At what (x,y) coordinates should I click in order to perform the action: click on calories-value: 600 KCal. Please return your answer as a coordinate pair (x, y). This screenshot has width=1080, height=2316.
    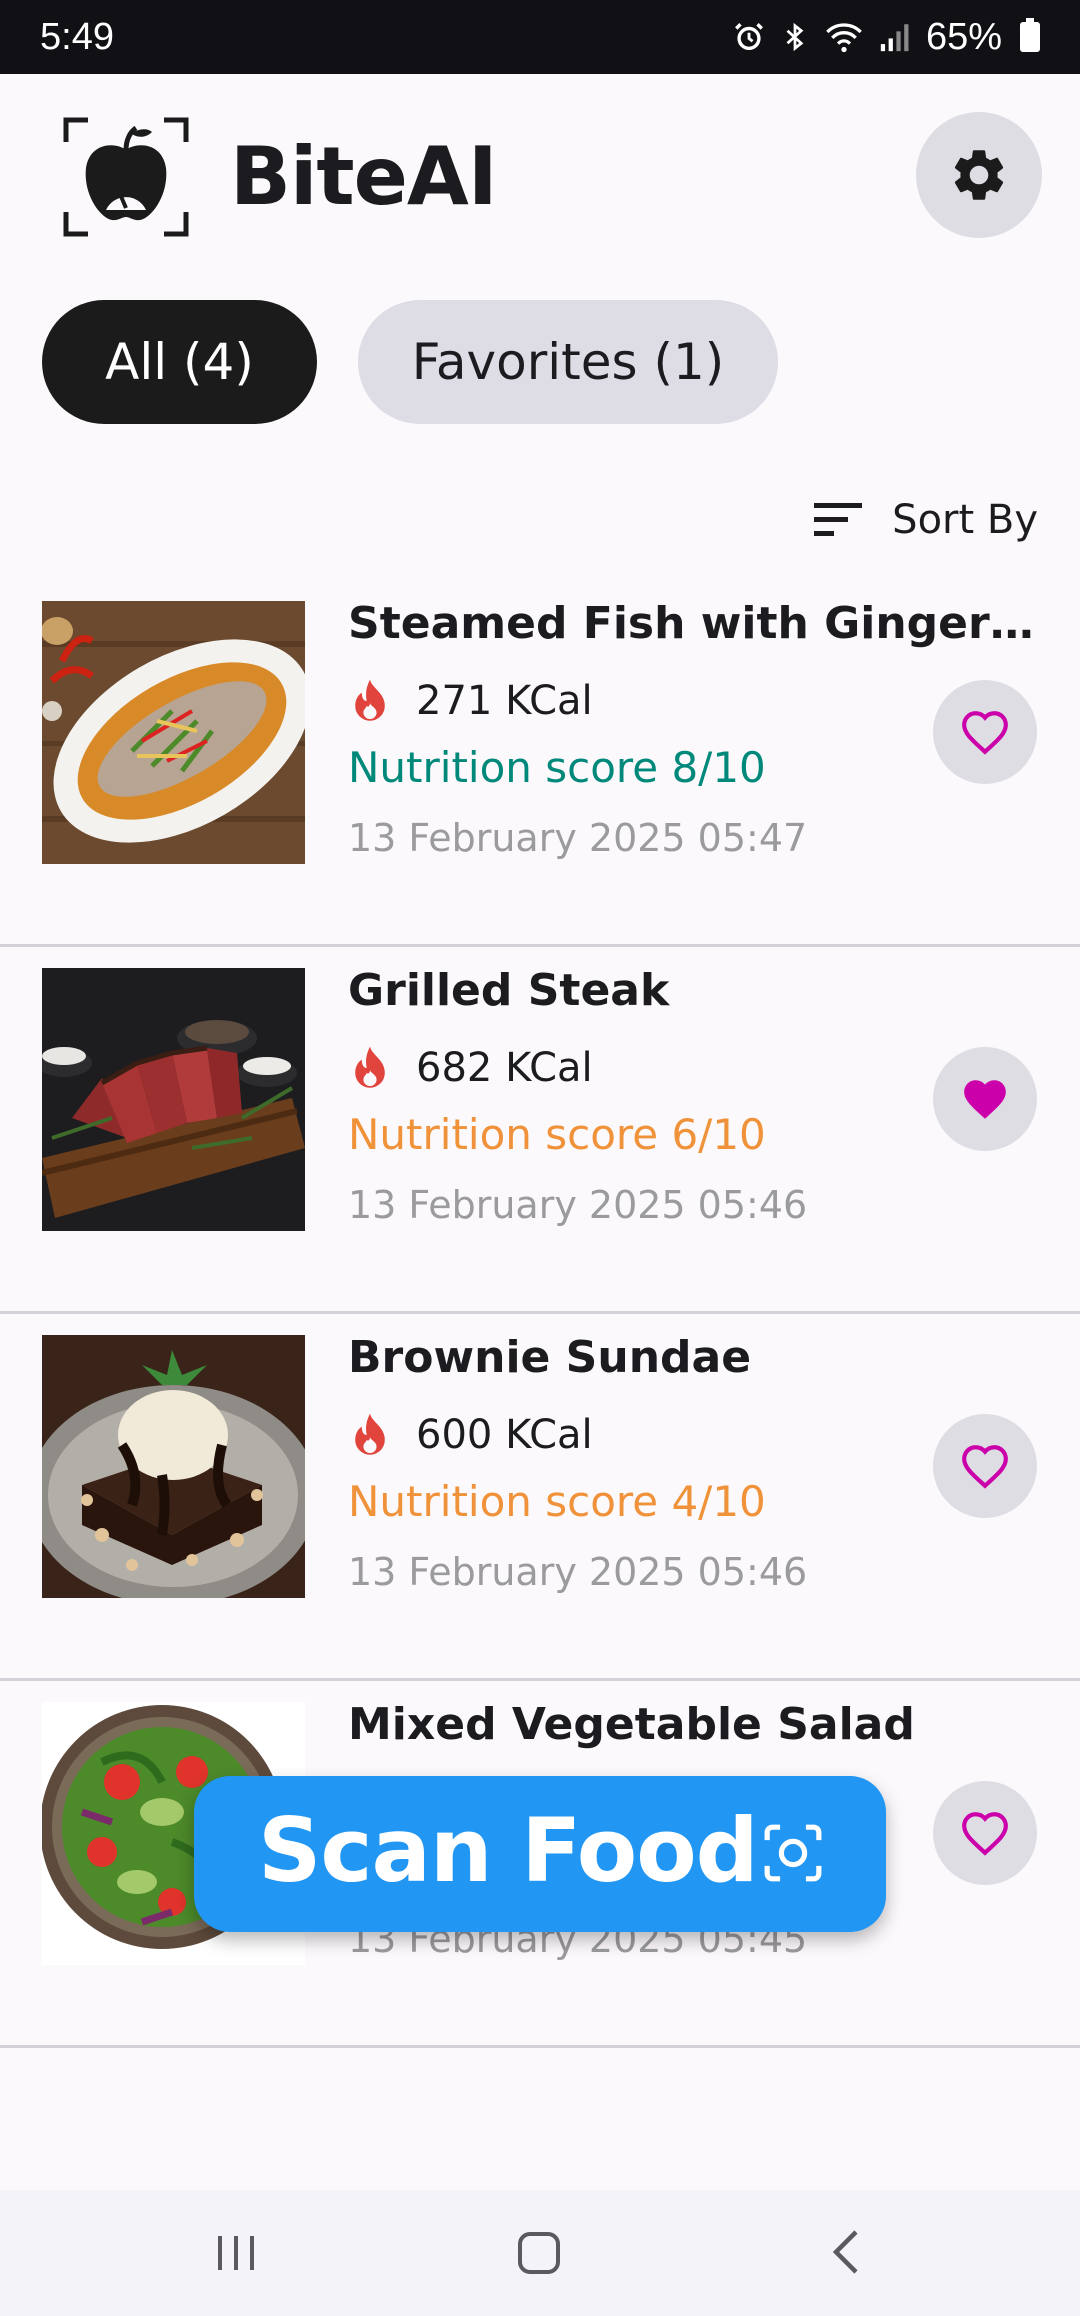
    Looking at the image, I should click on (504, 1435).